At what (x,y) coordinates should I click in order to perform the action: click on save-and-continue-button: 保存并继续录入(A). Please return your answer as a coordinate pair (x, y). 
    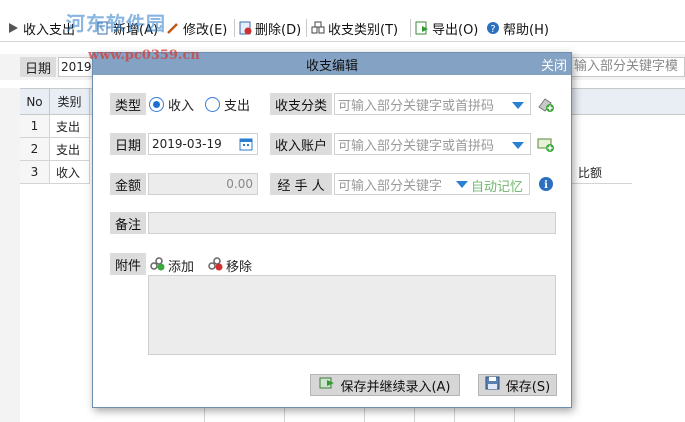
    Looking at the image, I should click on (385, 385).